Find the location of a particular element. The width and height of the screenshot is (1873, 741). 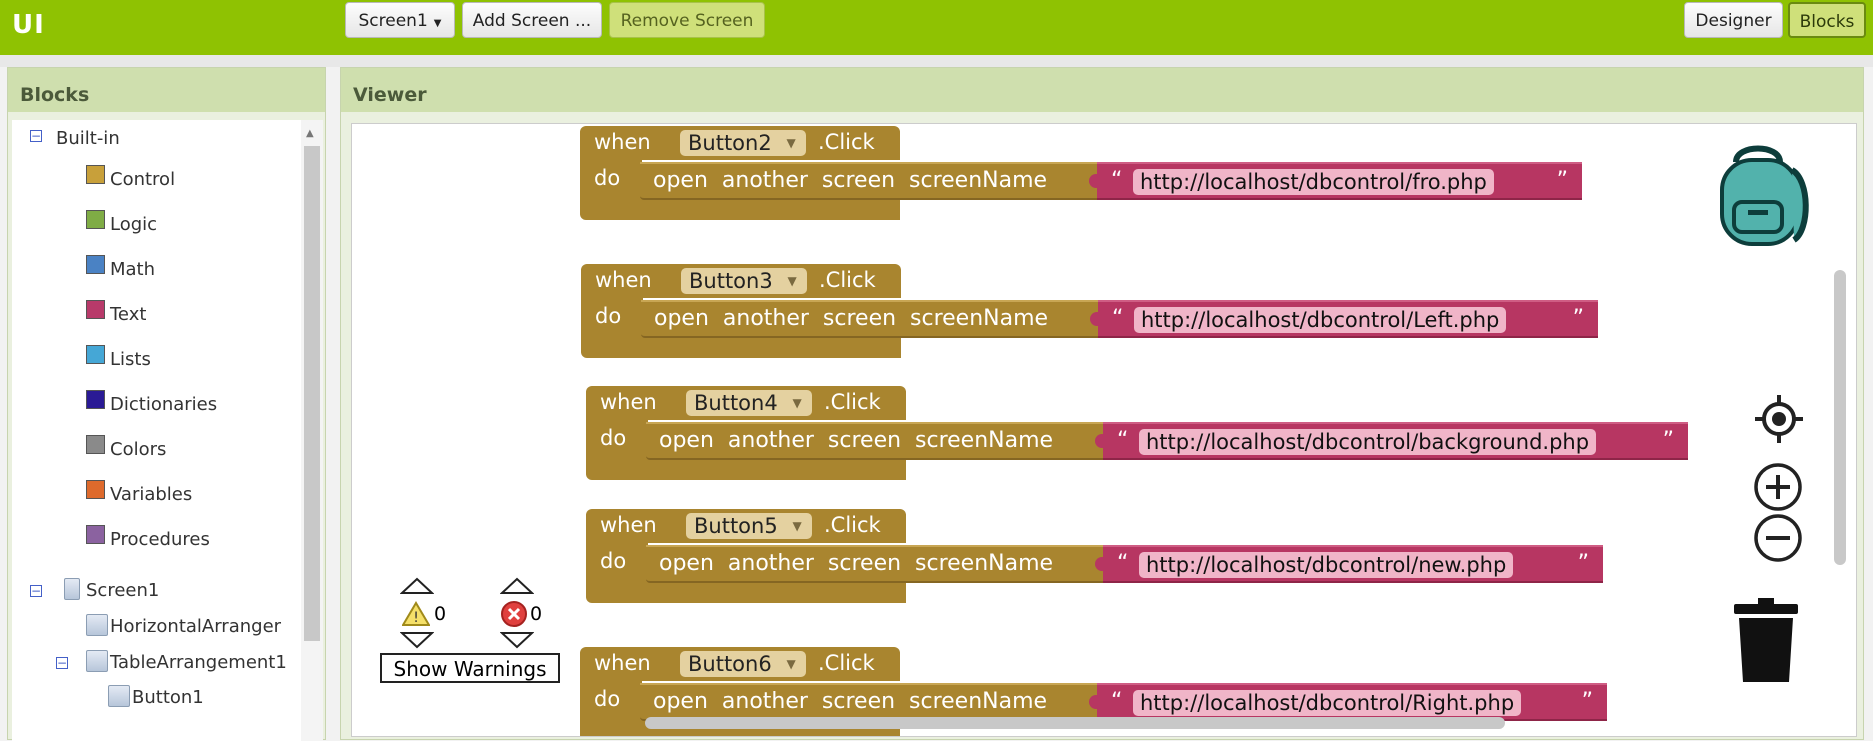

category-swatch-variables is located at coordinates (95, 489).